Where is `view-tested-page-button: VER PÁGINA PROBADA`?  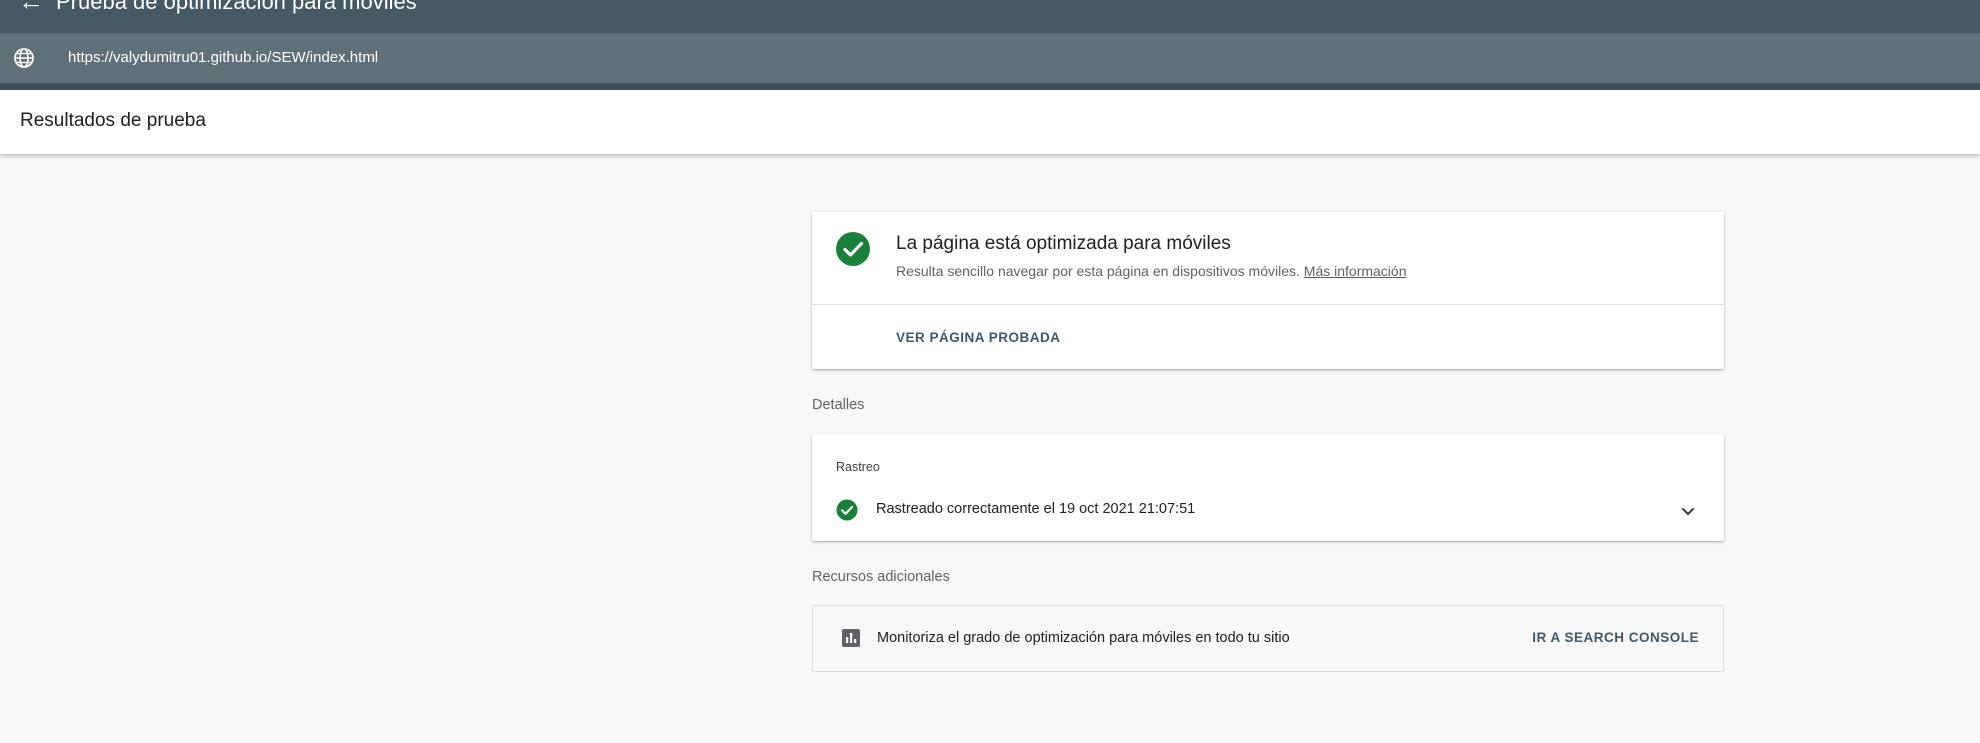
view-tested-page-button: VER PÁGINA PROBADA is located at coordinates (978, 337).